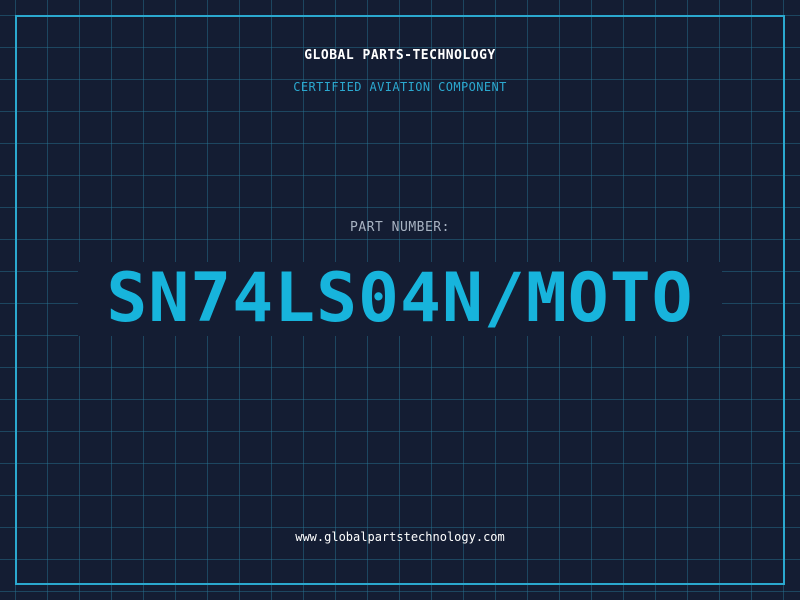 This screenshot has width=800, height=600. I want to click on certification-subtitle: CERTIFIED AVIATION COMPONENT, so click(400, 87).